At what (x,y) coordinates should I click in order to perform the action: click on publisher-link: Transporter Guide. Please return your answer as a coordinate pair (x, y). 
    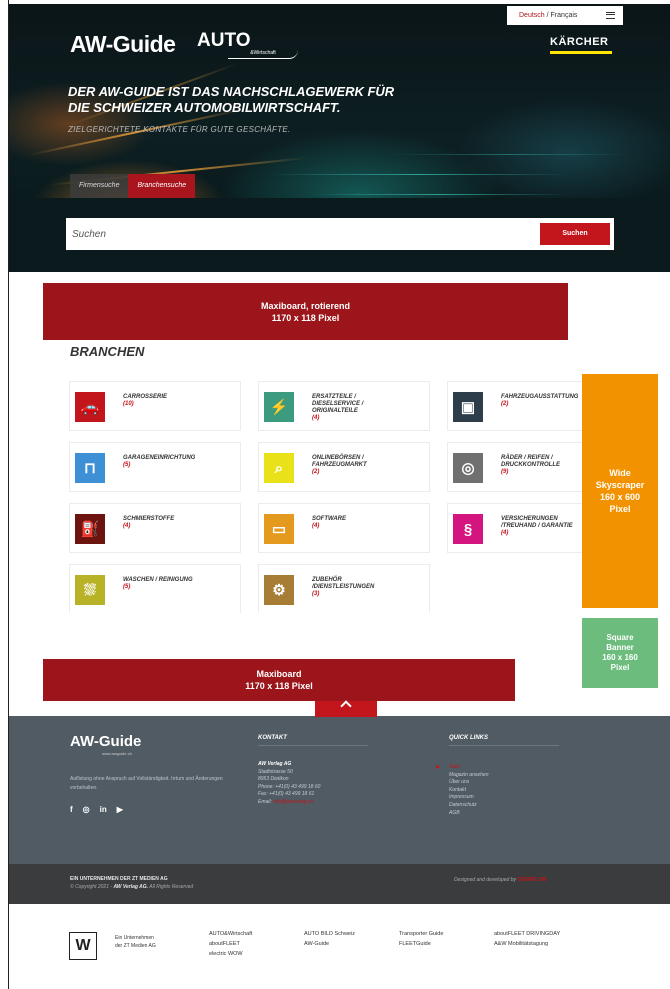
    Looking at the image, I should click on (421, 934).